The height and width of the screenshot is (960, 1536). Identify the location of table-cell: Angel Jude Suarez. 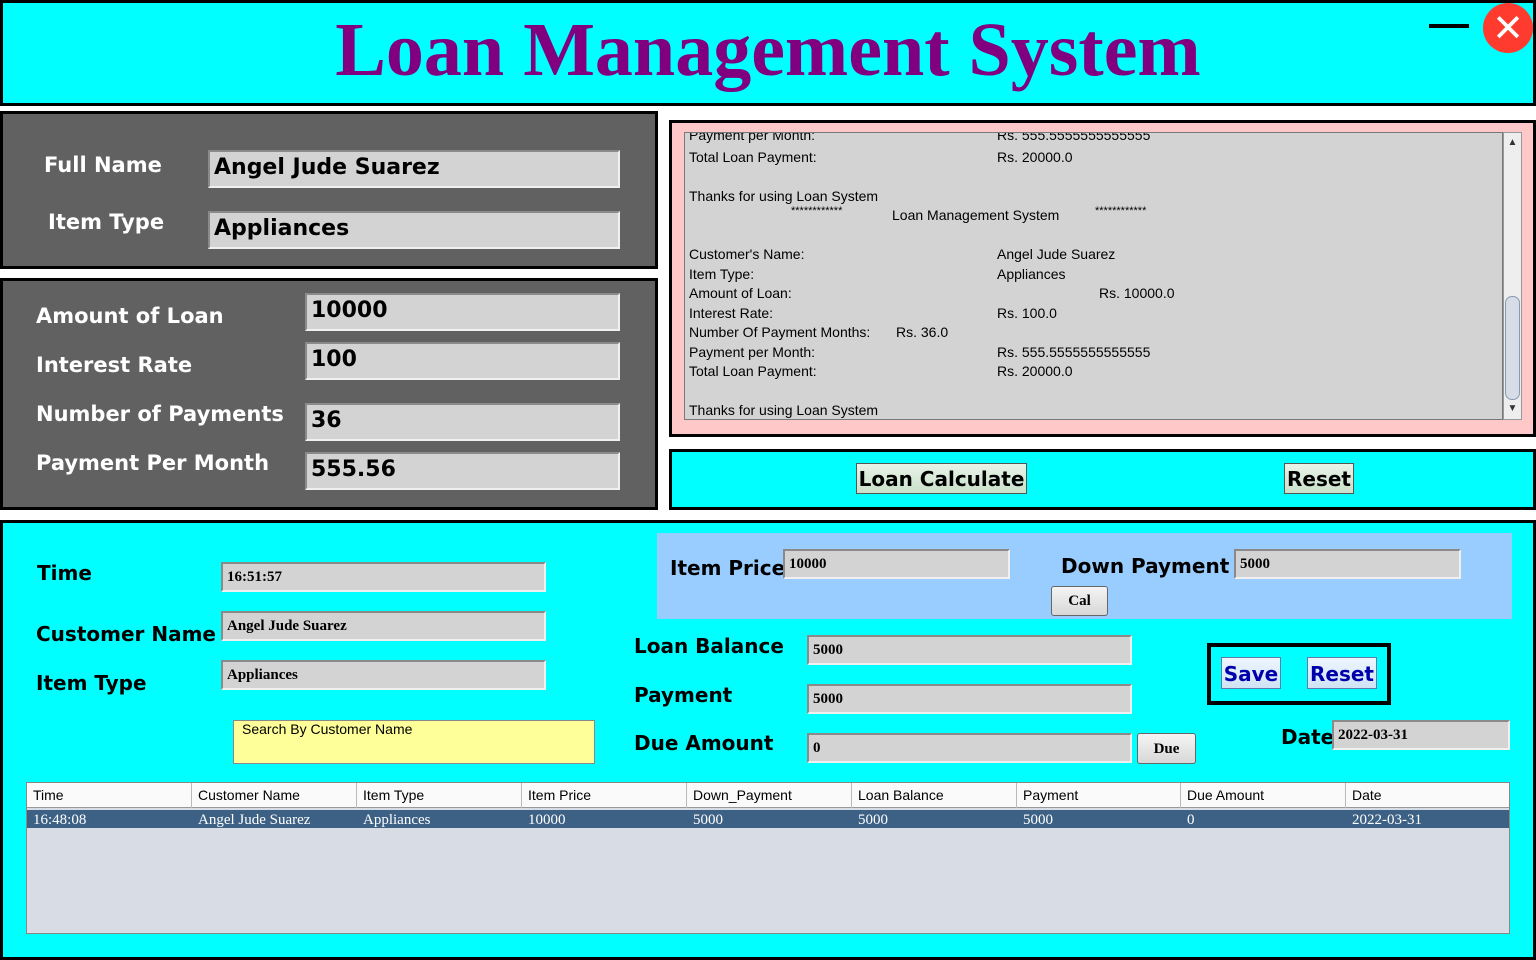
(254, 820).